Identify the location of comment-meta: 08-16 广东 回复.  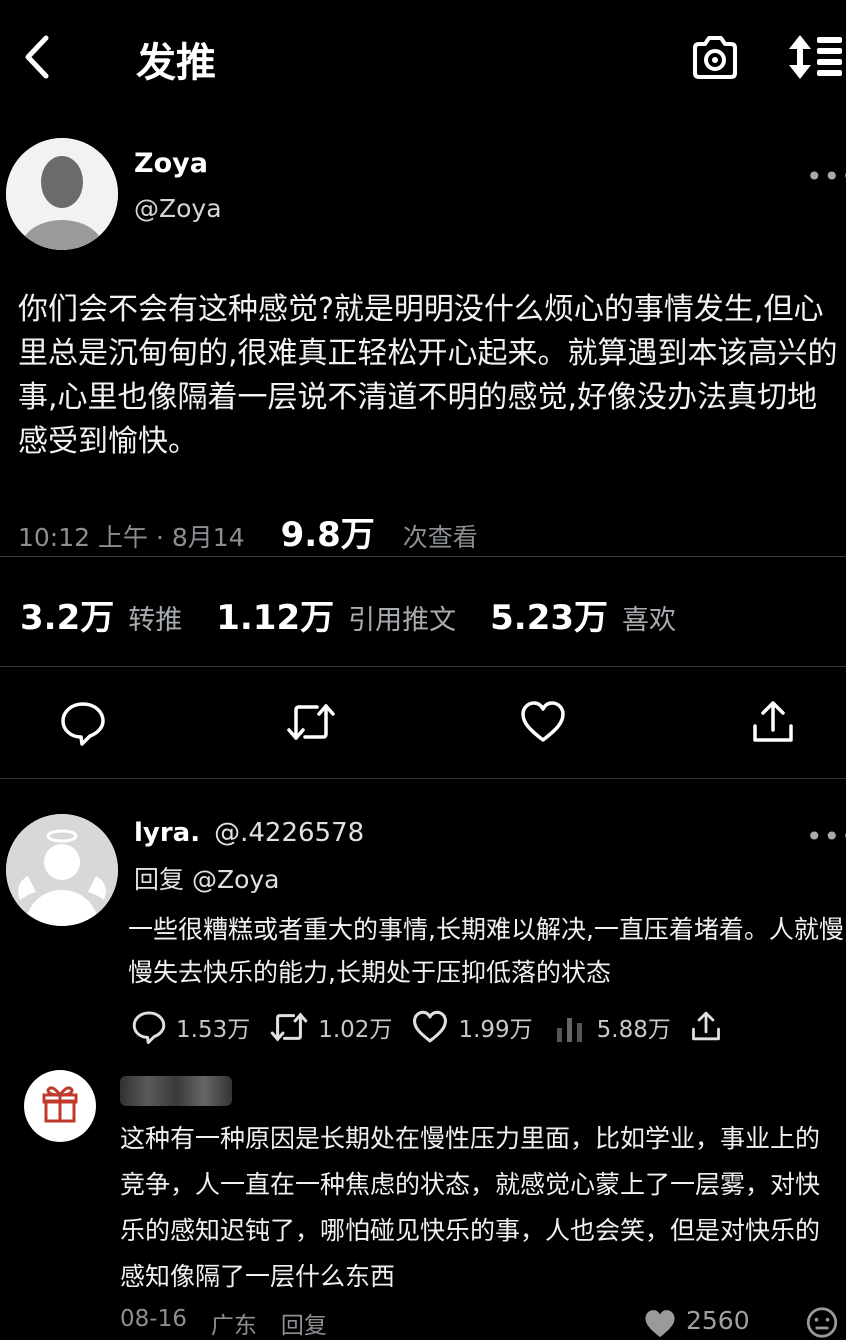
(235, 1323).